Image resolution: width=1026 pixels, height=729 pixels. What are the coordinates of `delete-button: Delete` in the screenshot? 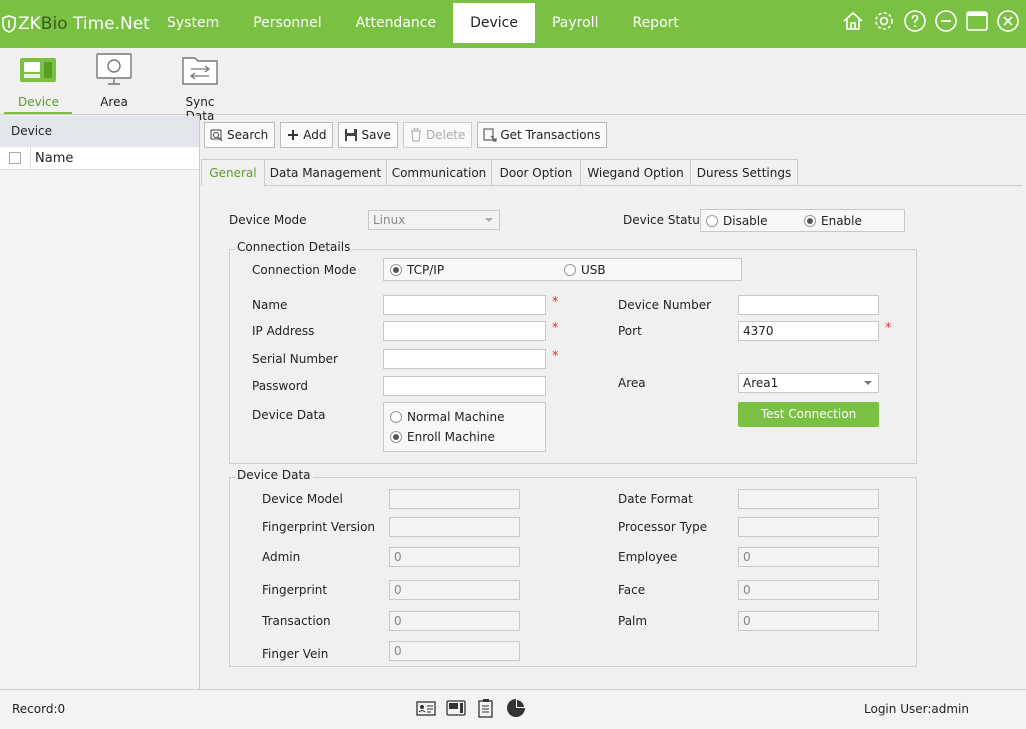 It's located at (437, 135).